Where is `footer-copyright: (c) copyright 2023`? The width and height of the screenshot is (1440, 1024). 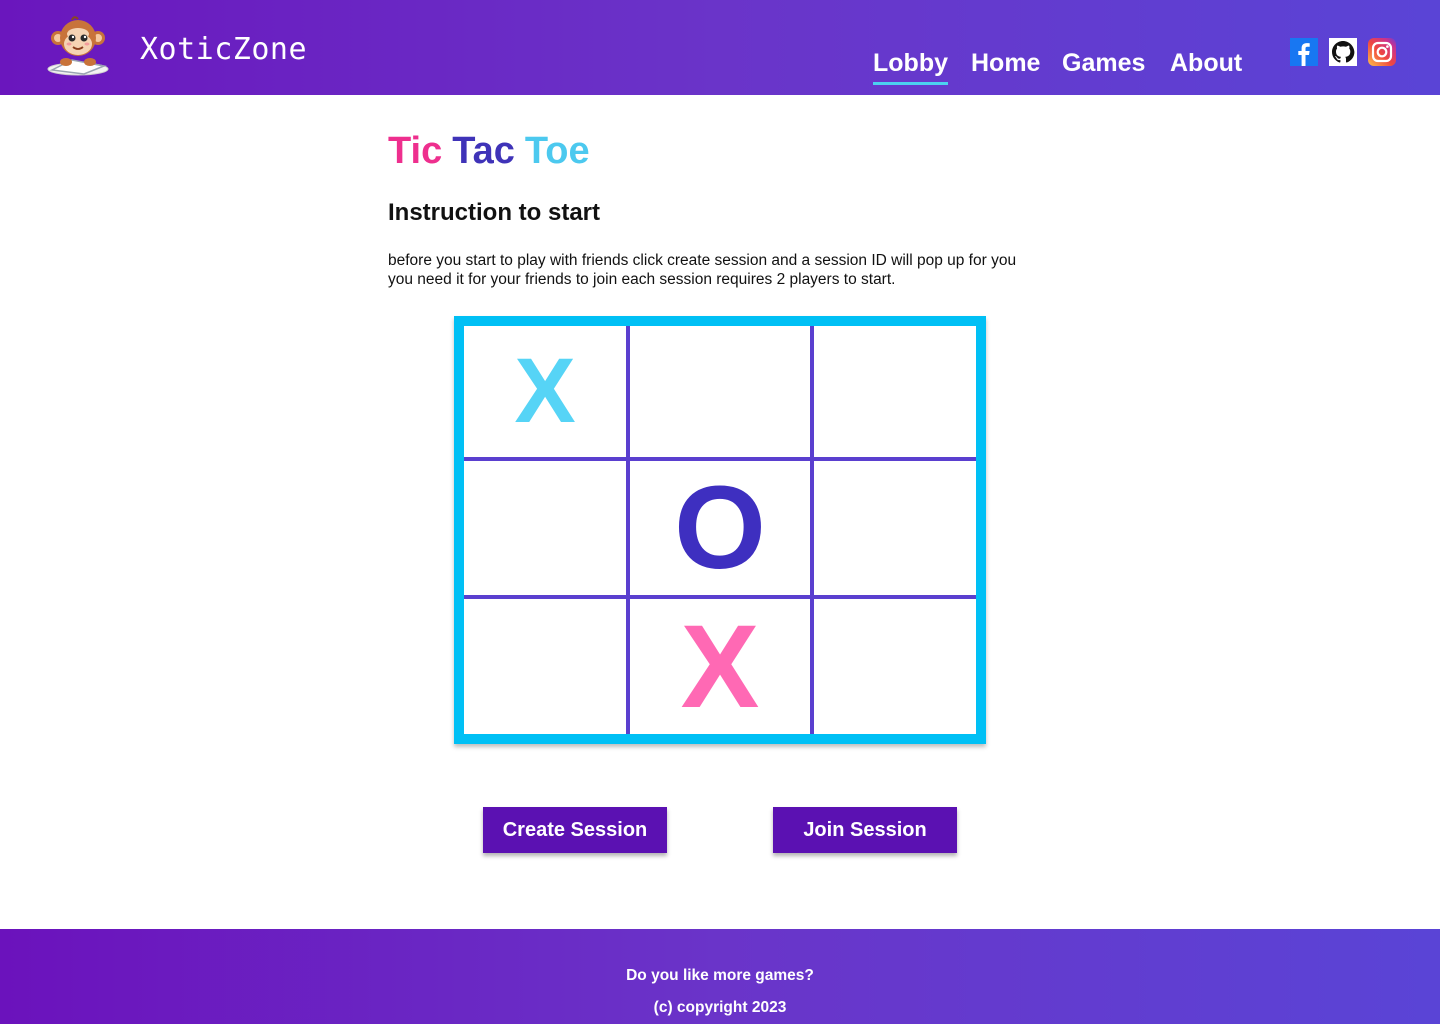 footer-copyright: (c) copyright 2023 is located at coordinates (720, 1007).